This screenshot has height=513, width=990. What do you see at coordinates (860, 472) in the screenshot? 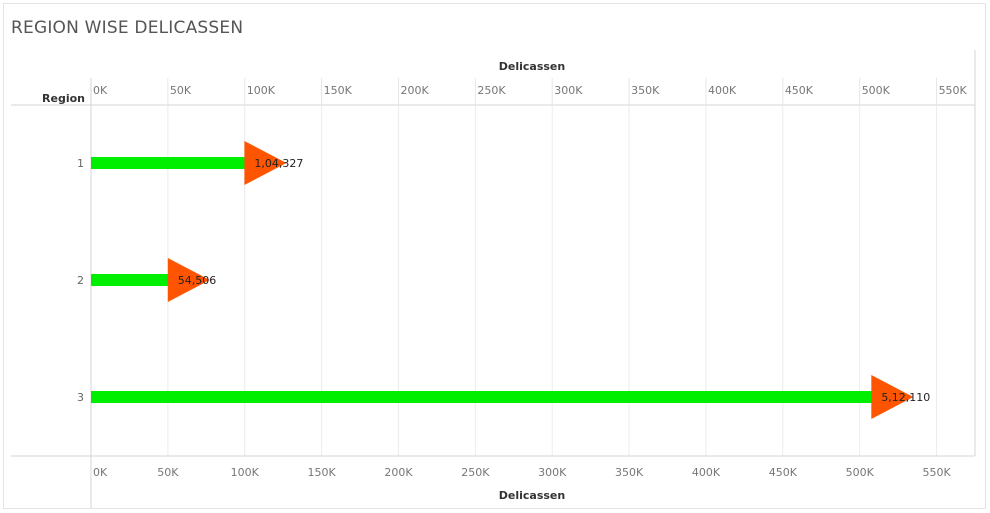
I see `bottom-x-tick-label: 500K` at bounding box center [860, 472].